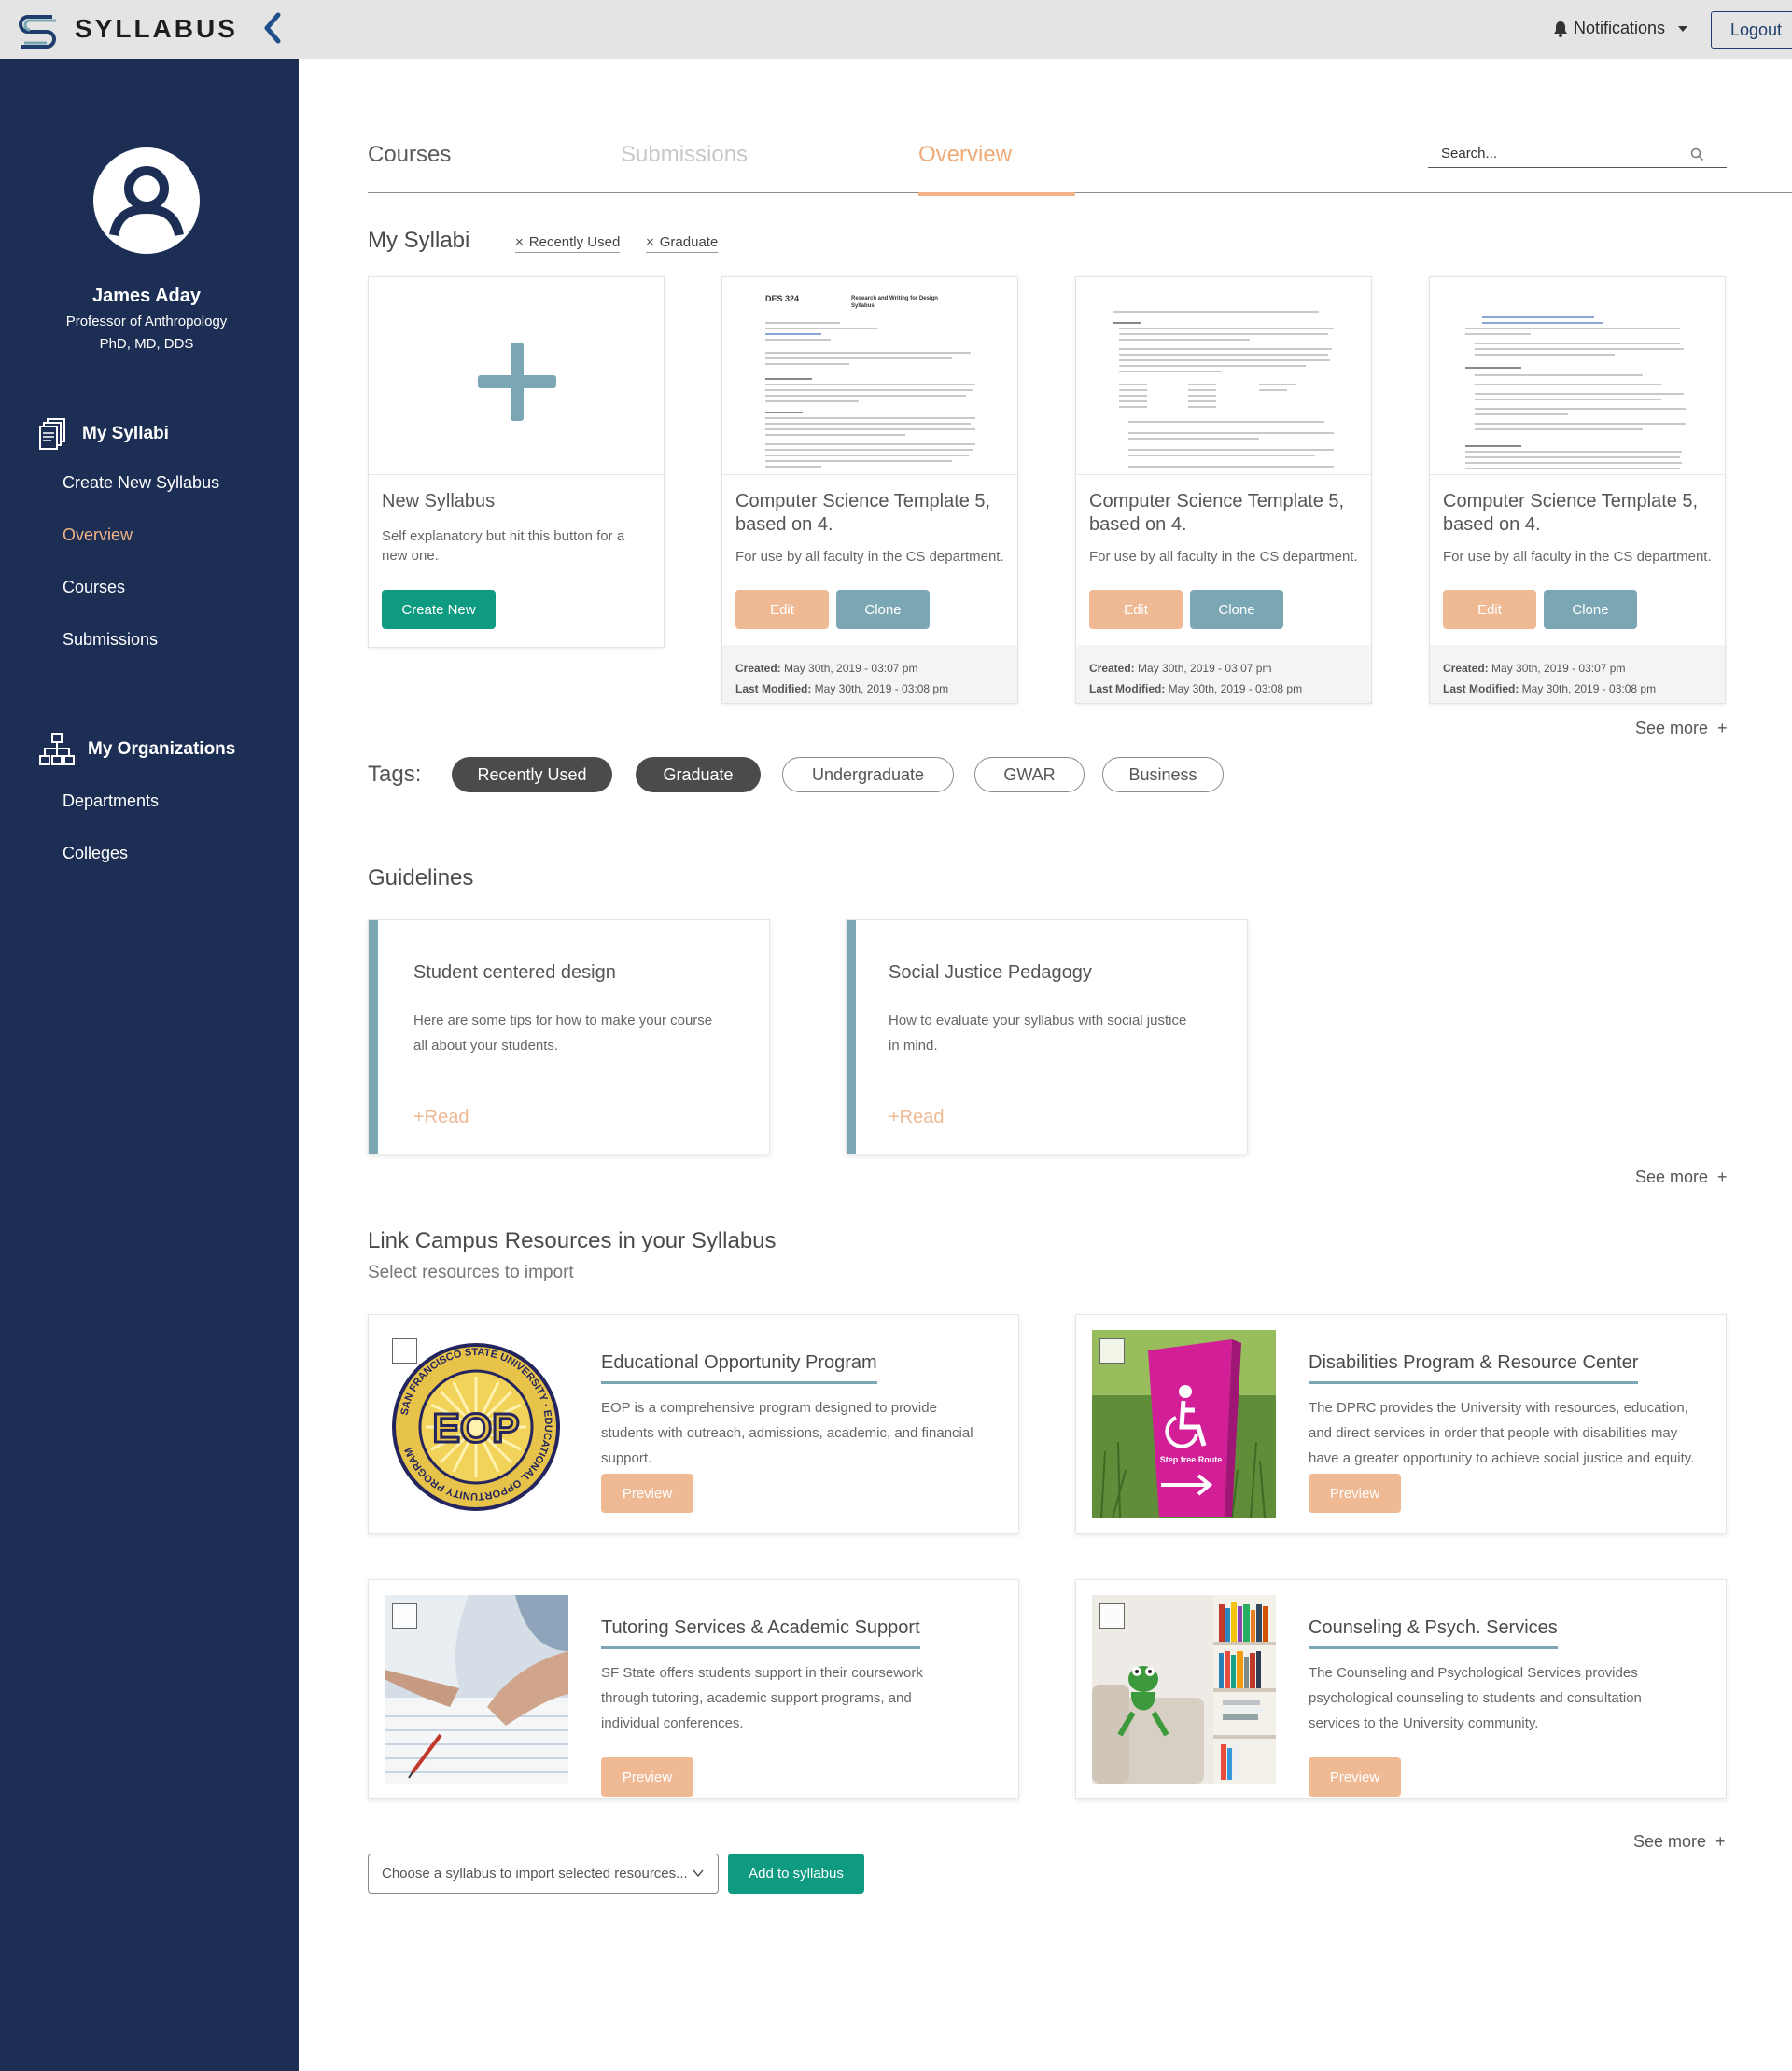  I want to click on caret-down-icon, so click(1683, 28).